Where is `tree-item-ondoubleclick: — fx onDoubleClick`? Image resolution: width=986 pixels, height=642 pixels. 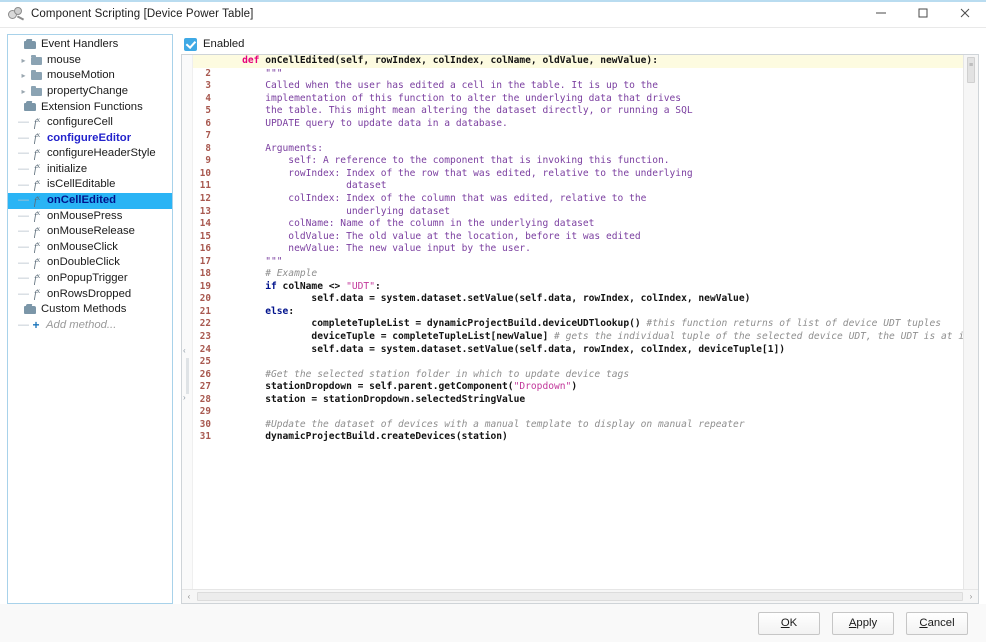 tree-item-ondoubleclick: — fx onDoubleClick is located at coordinates (90, 263).